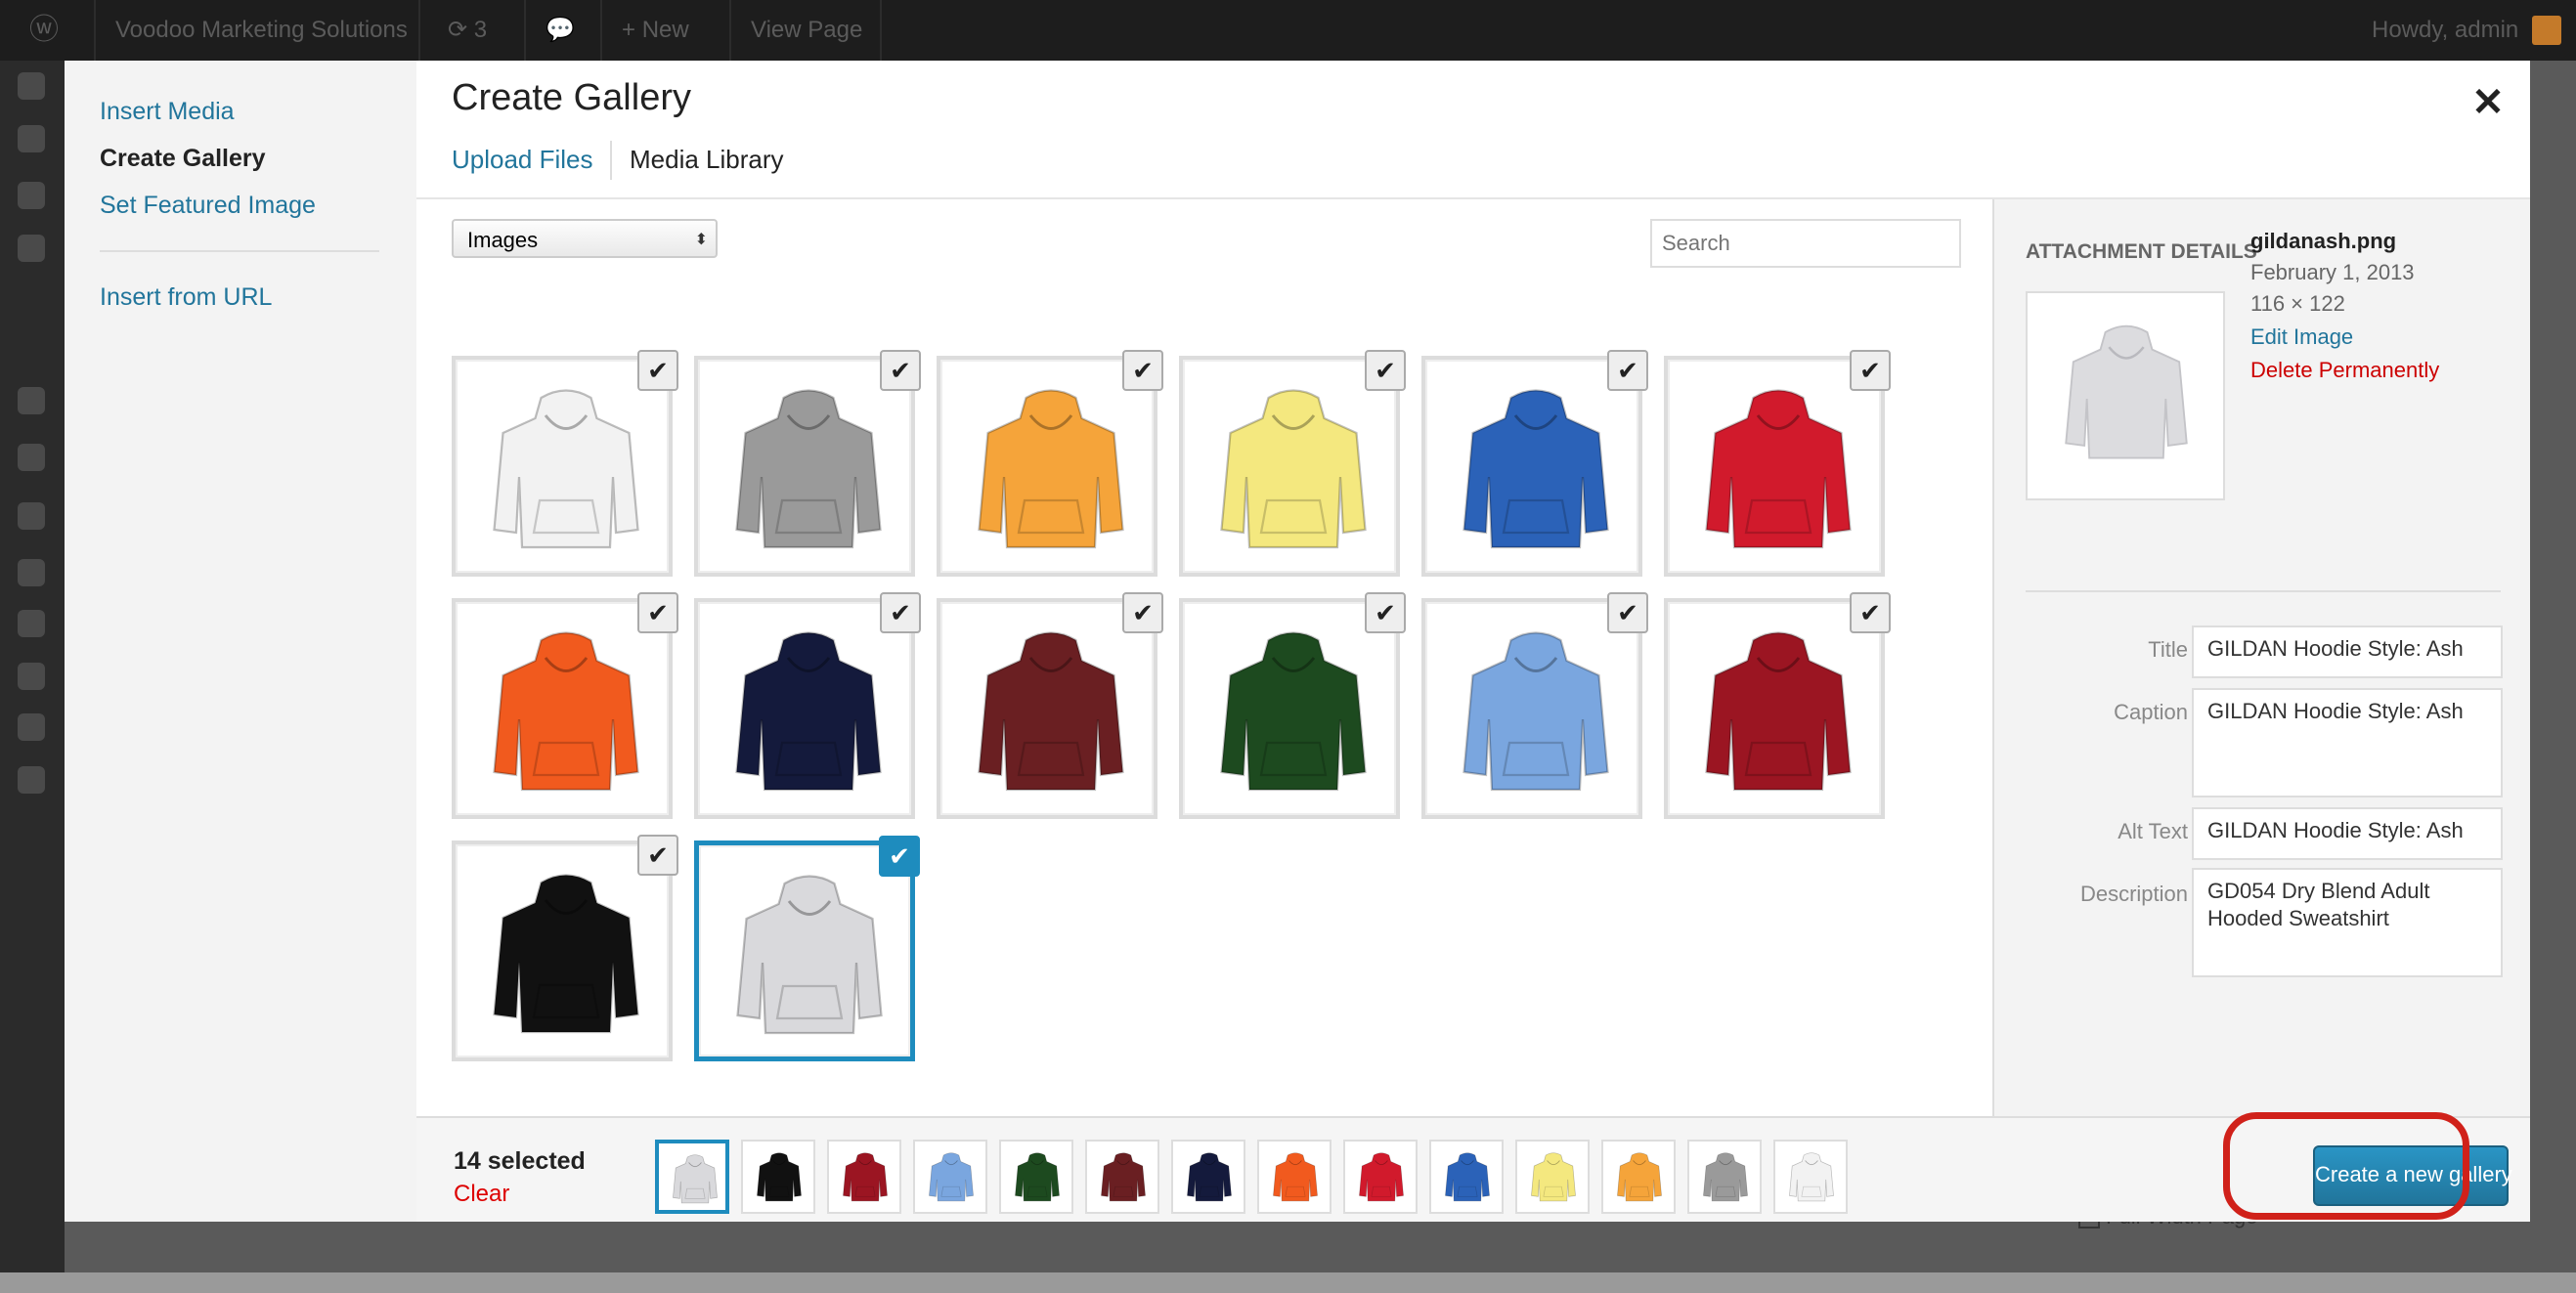 The width and height of the screenshot is (2576, 1293). Describe the element at coordinates (2133, 894) in the screenshot. I see `description-label: Description` at that location.